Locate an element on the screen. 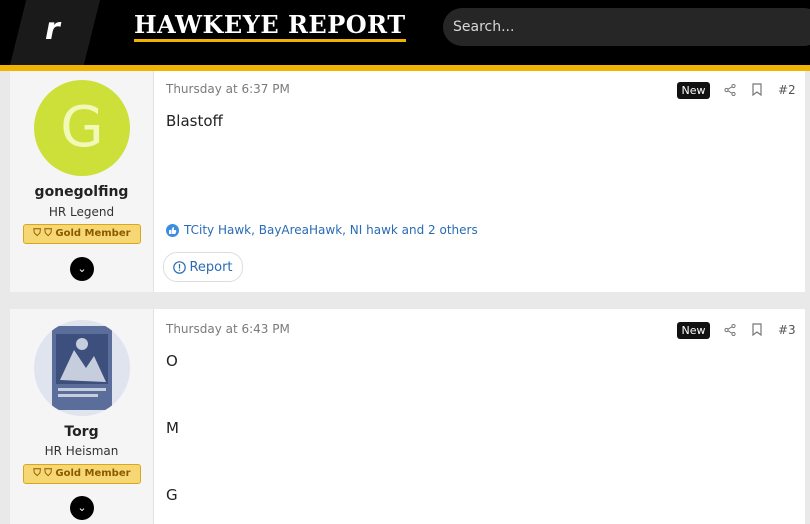  user-column: Torg HR Heisman ⛉ ⛉ Gold Member ⌄ is located at coordinates (82, 416).